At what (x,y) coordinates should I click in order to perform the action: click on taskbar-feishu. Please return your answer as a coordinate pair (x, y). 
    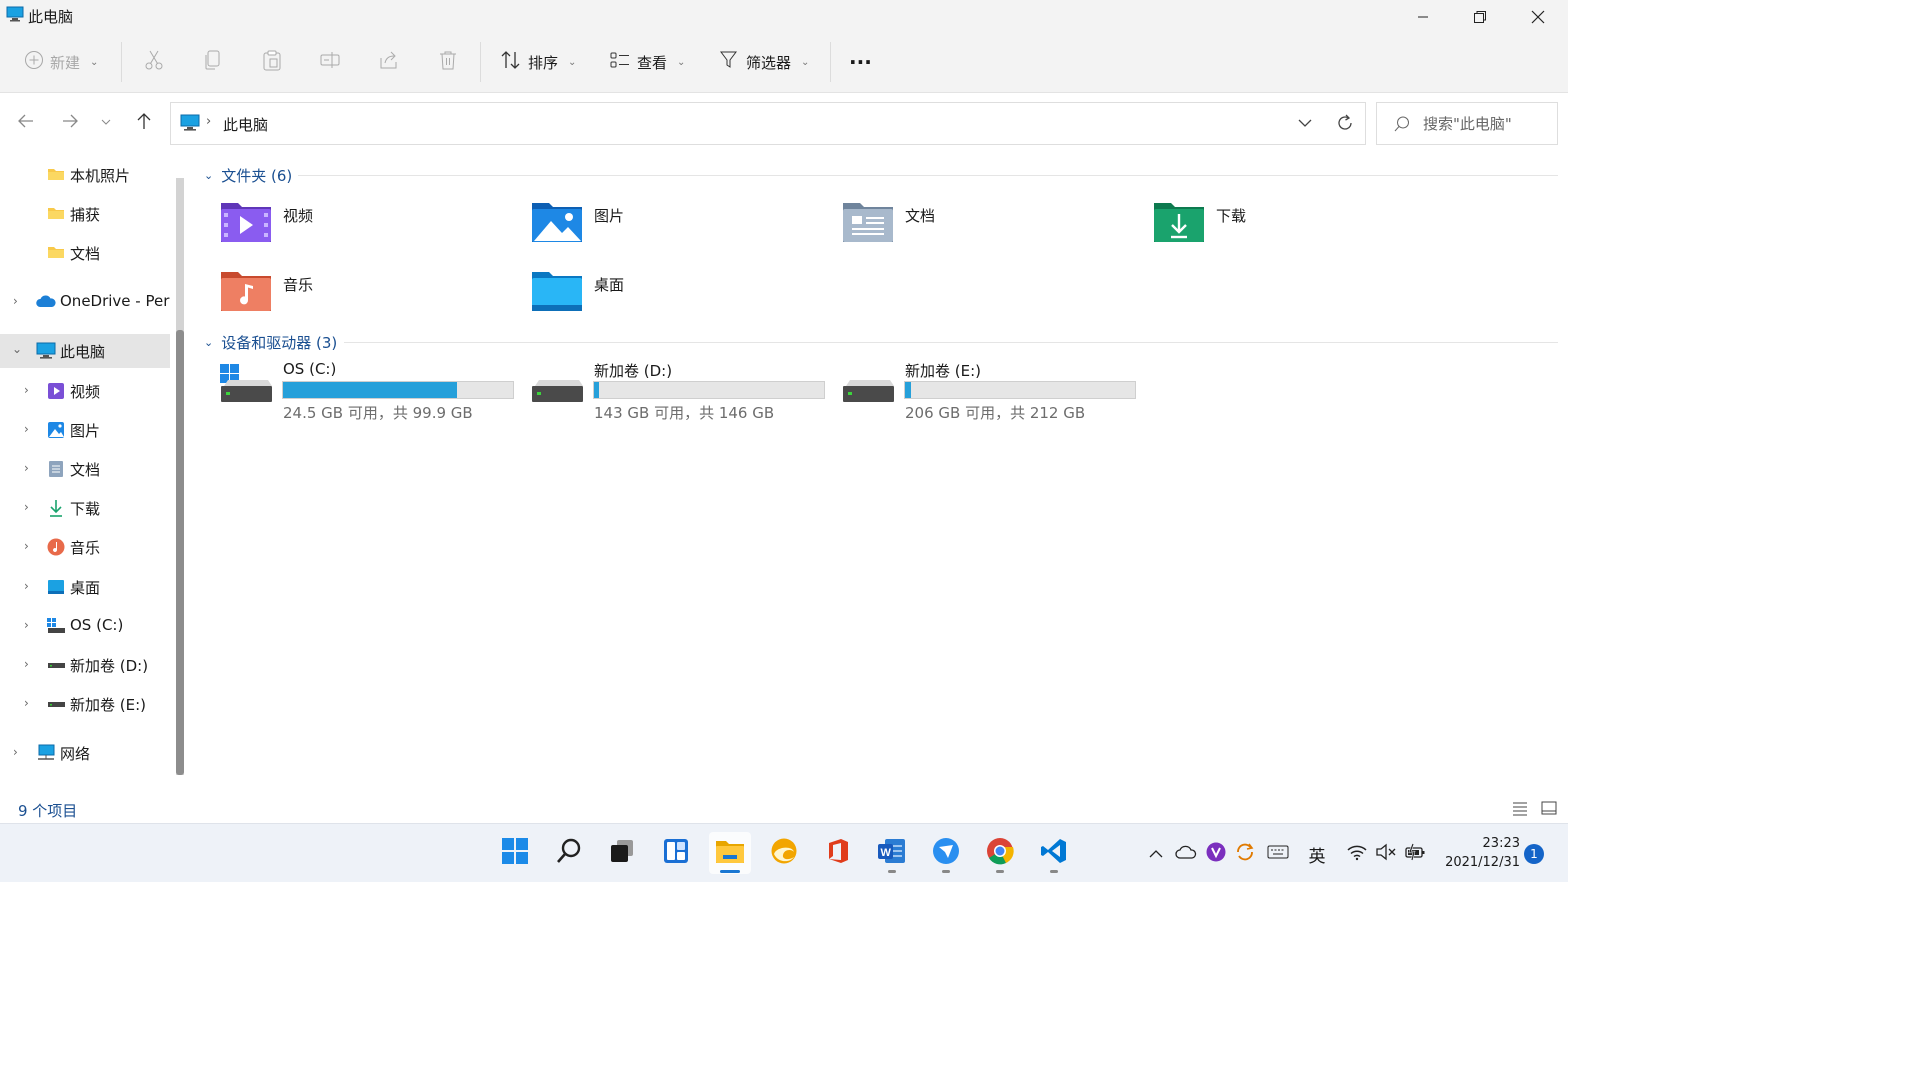
    Looking at the image, I should click on (946, 853).